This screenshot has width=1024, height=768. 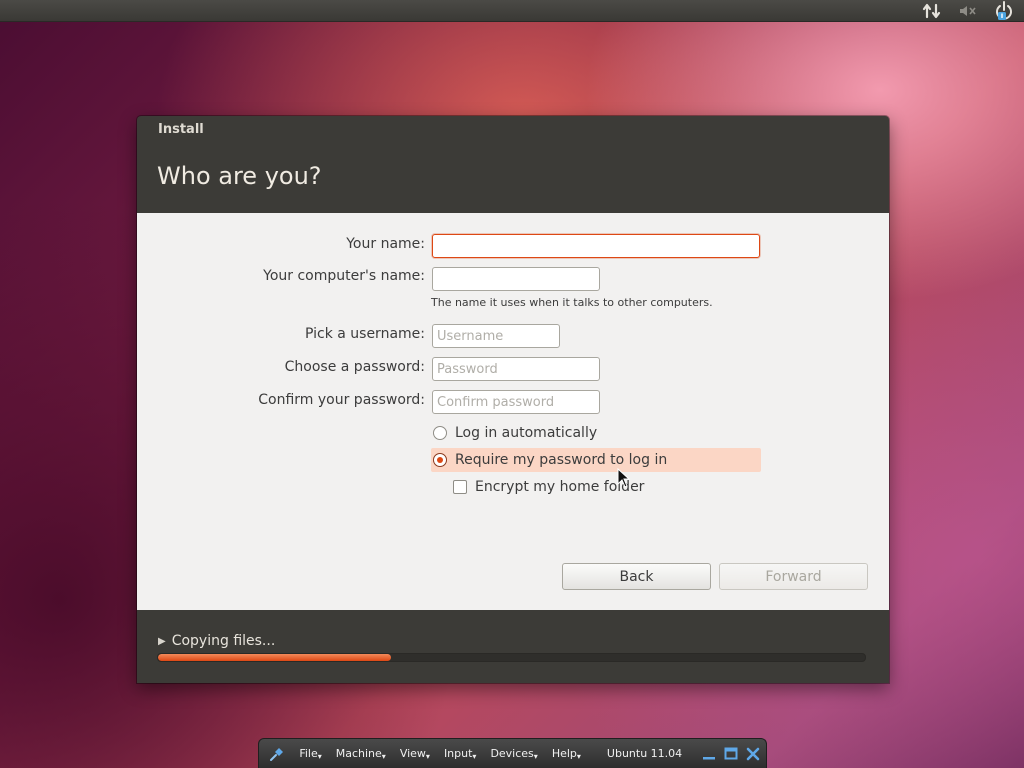 What do you see at coordinates (561, 460) in the screenshot?
I see `require-password-label: Require my password to log in` at bounding box center [561, 460].